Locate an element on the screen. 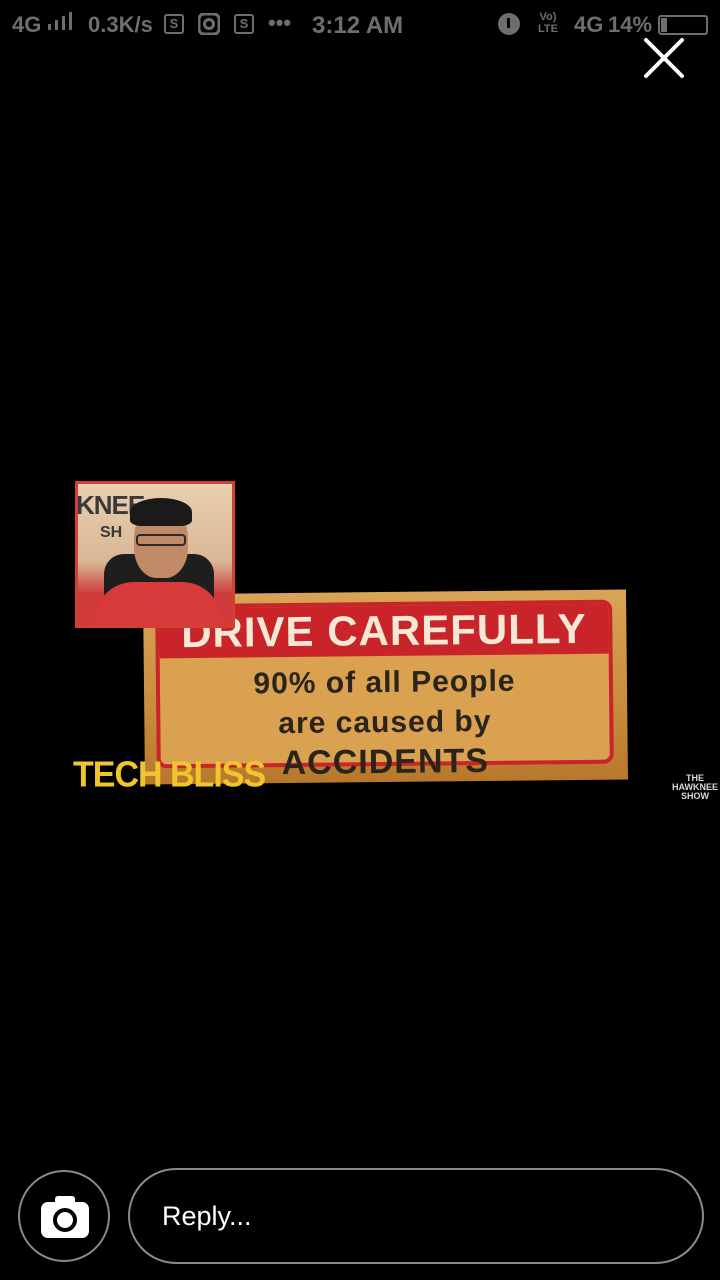 The height and width of the screenshot is (1280, 720). camera-button is located at coordinates (64, 1216).